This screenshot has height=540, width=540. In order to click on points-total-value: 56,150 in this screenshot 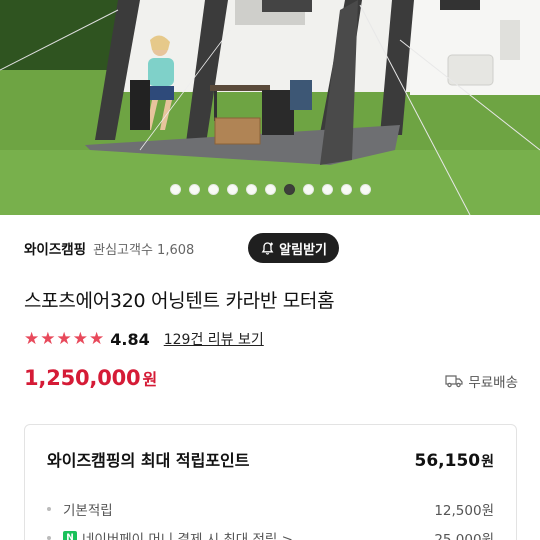, I will do `click(447, 461)`.